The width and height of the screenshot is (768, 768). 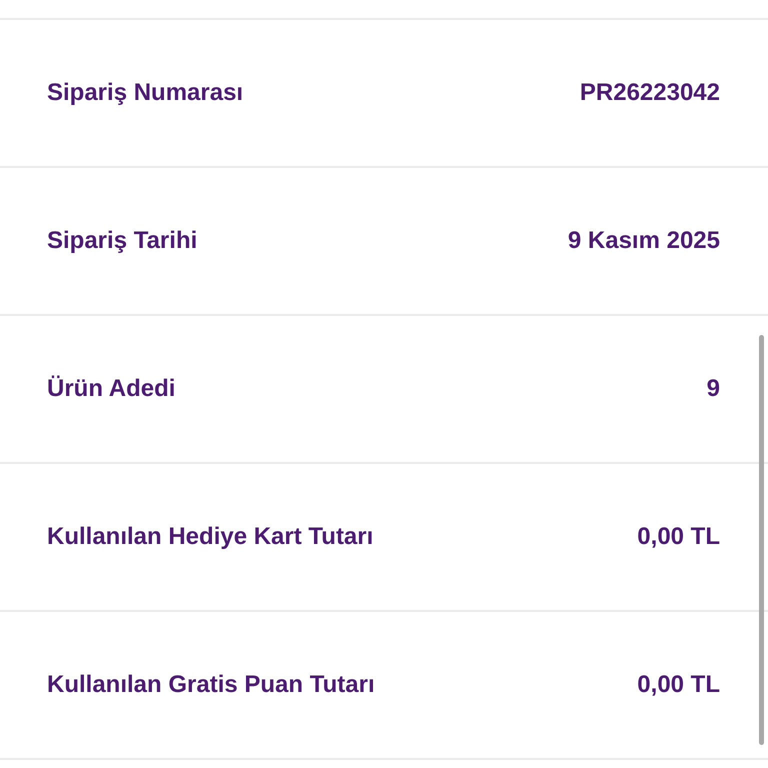 What do you see at coordinates (111, 389) in the screenshot?
I see `field-label: Ürün Adedi` at bounding box center [111, 389].